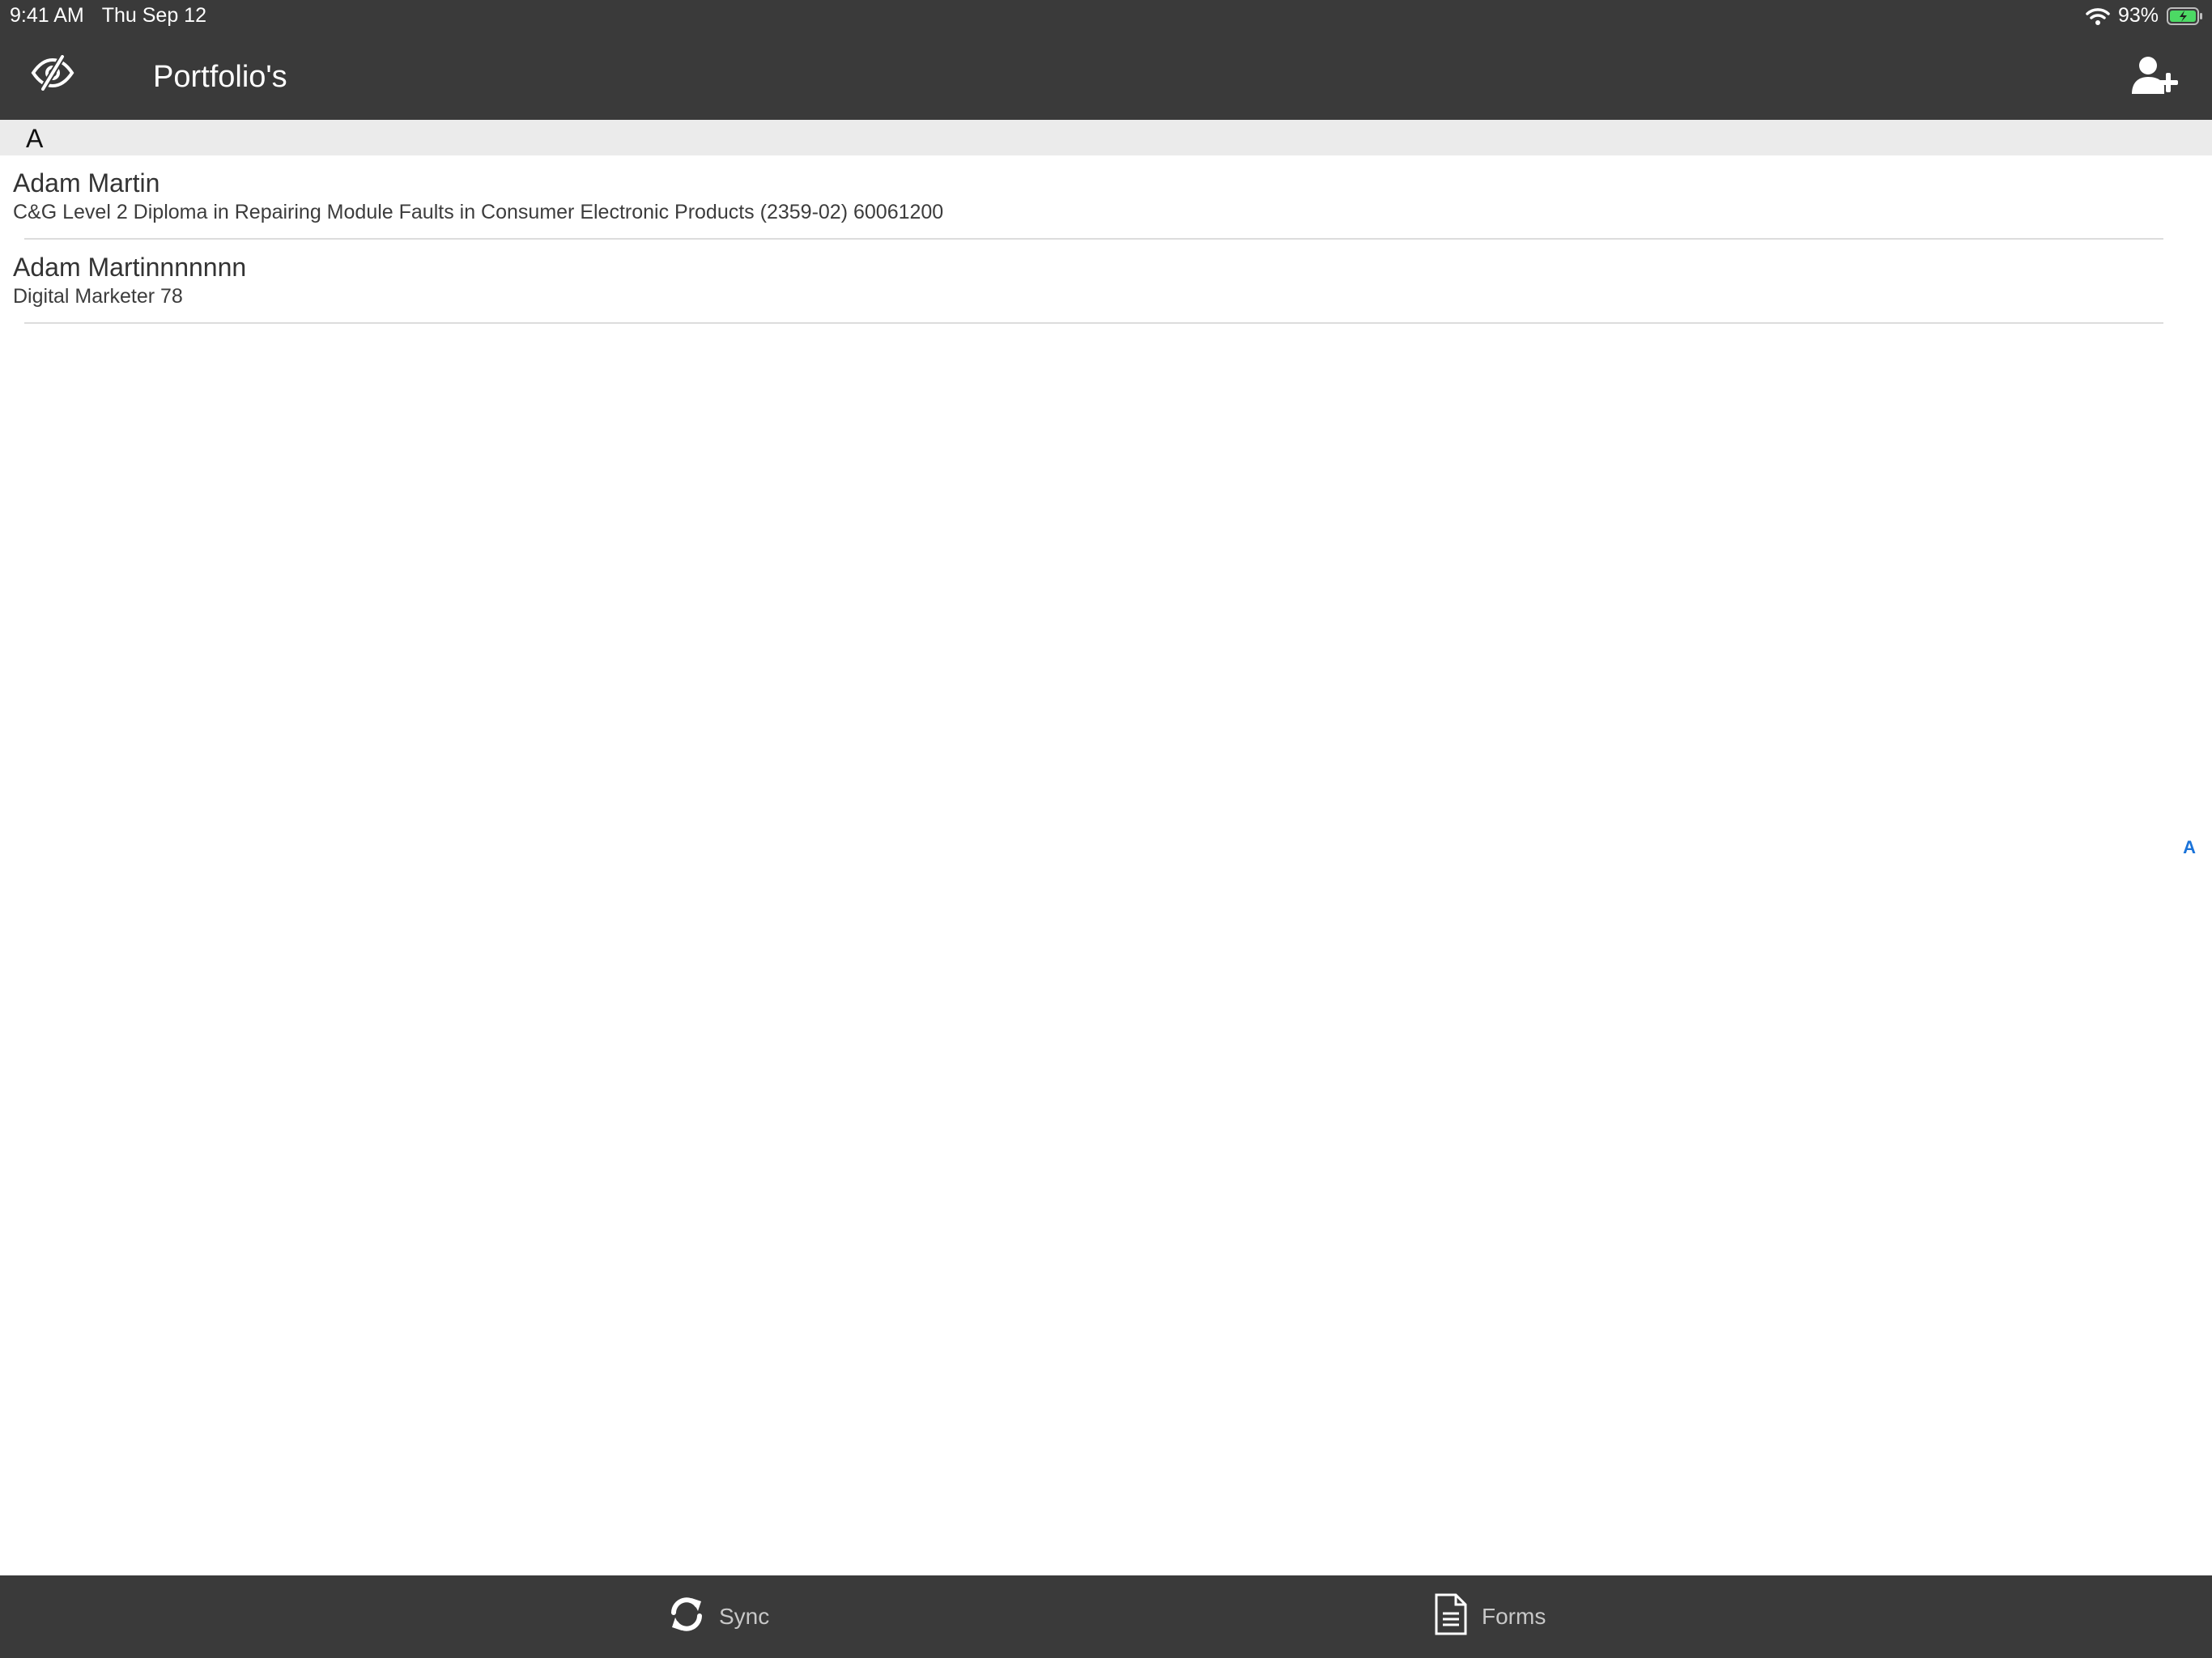  I want to click on add-user-icon, so click(2154, 77).